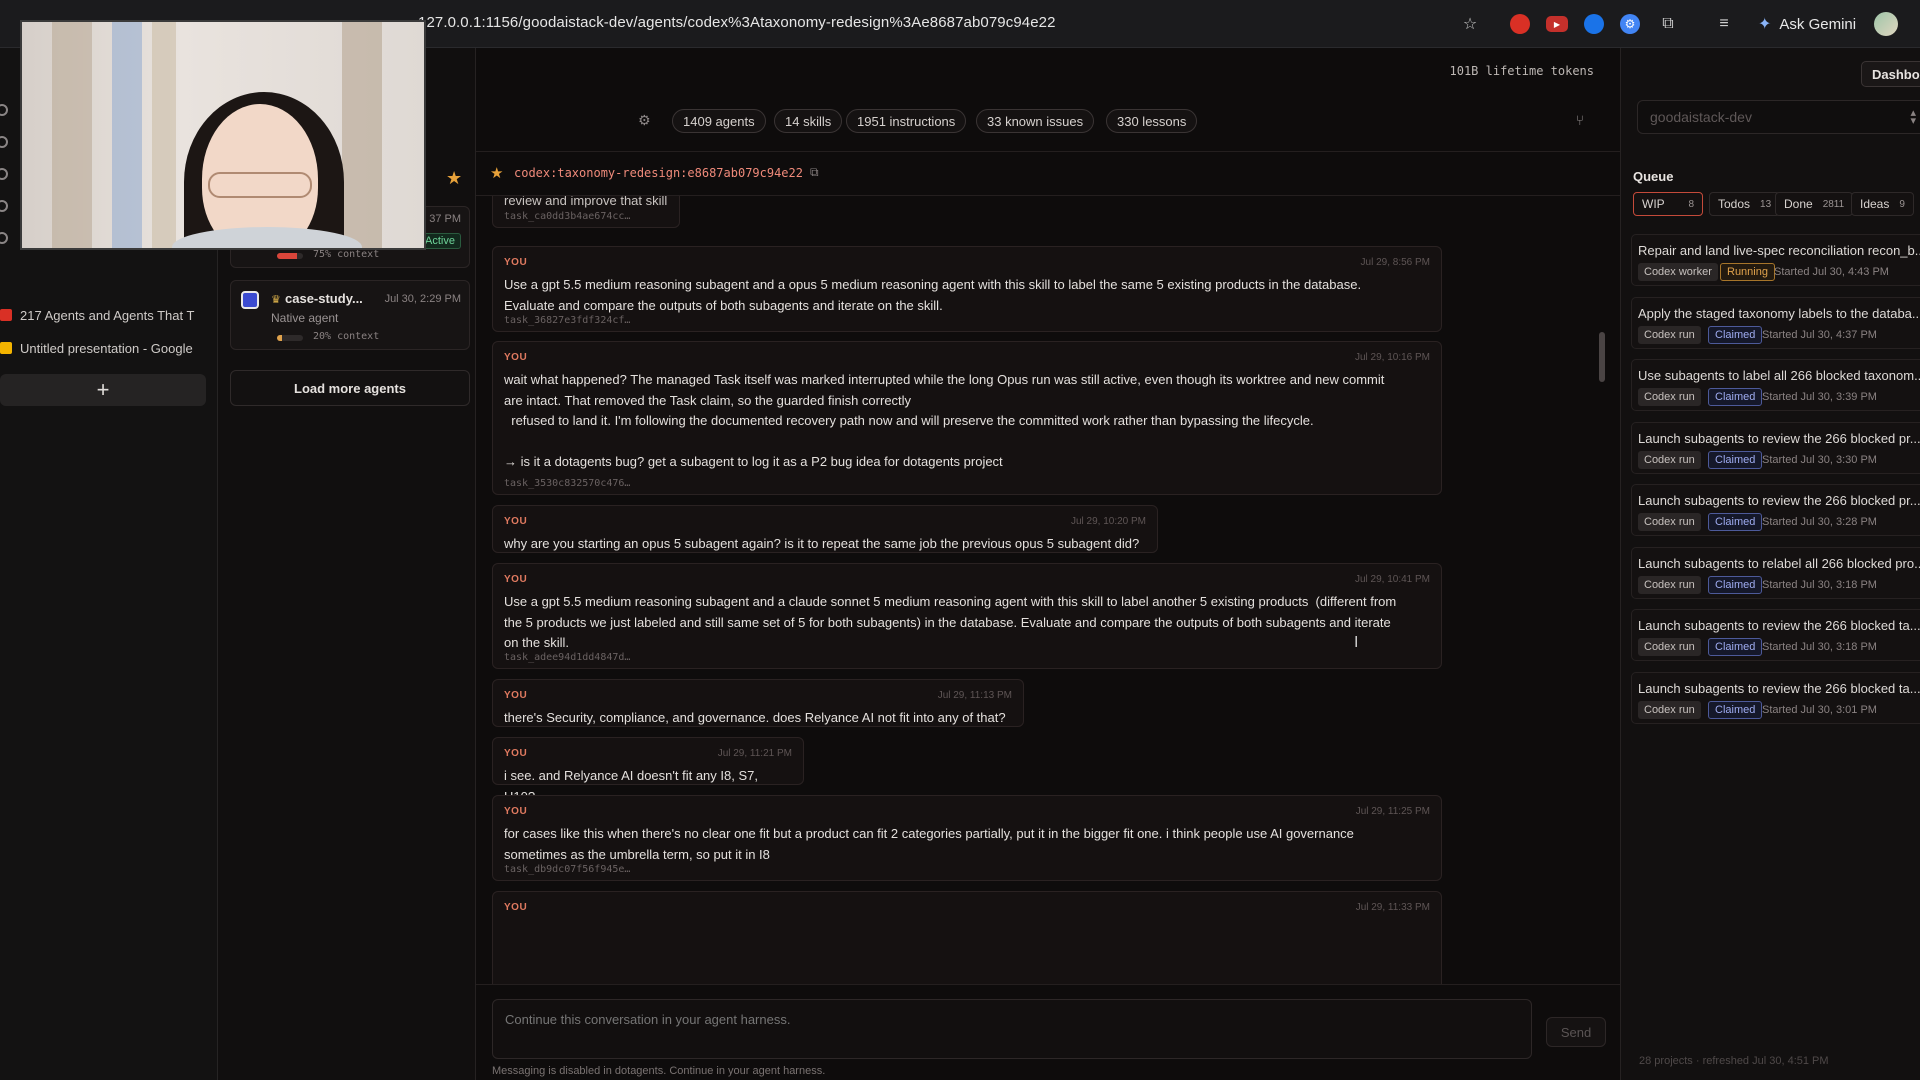 The height and width of the screenshot is (1080, 1920). What do you see at coordinates (1392, 579) in the screenshot?
I see `message-time: Jul 29, 10:41 PM` at bounding box center [1392, 579].